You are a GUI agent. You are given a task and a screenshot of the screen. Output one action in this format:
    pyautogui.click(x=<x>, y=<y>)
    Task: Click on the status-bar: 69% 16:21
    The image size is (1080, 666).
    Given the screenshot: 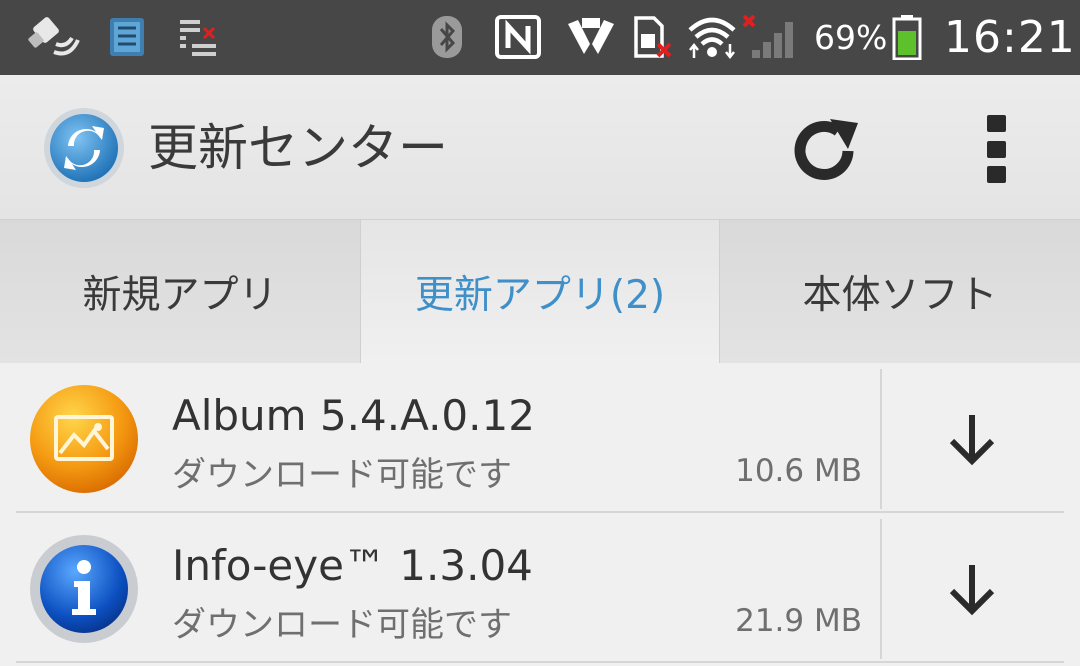 What is the action you would take?
    pyautogui.click(x=540, y=37)
    